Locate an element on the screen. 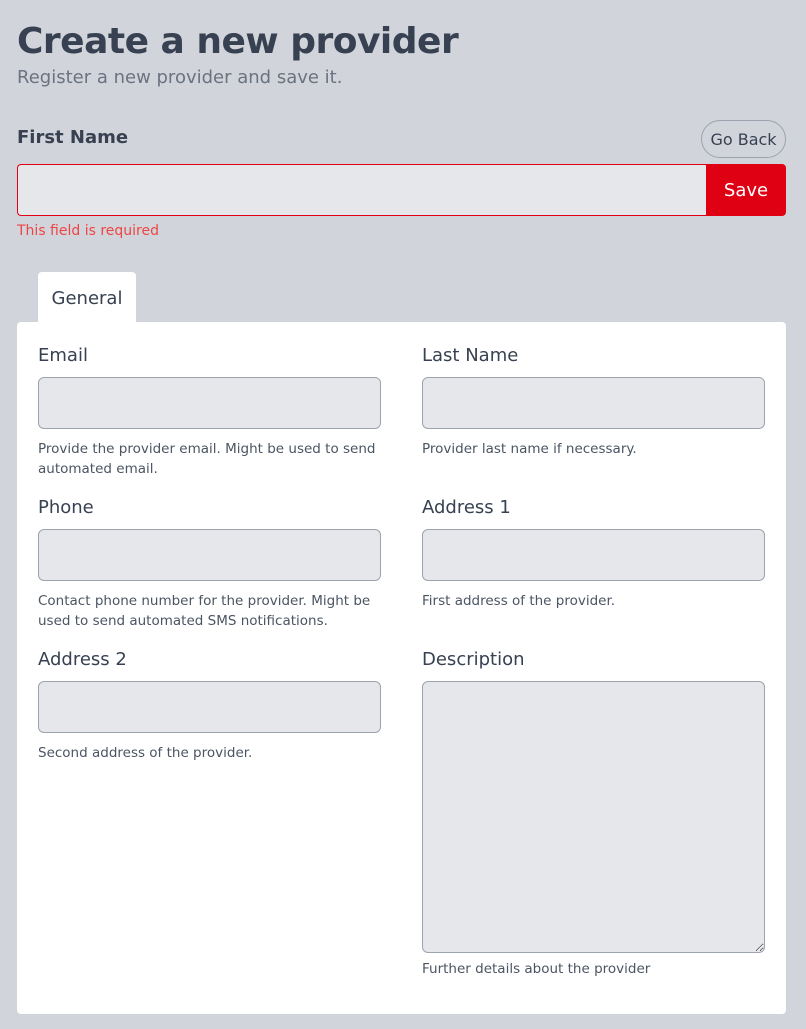  address1-input is located at coordinates (593, 555).